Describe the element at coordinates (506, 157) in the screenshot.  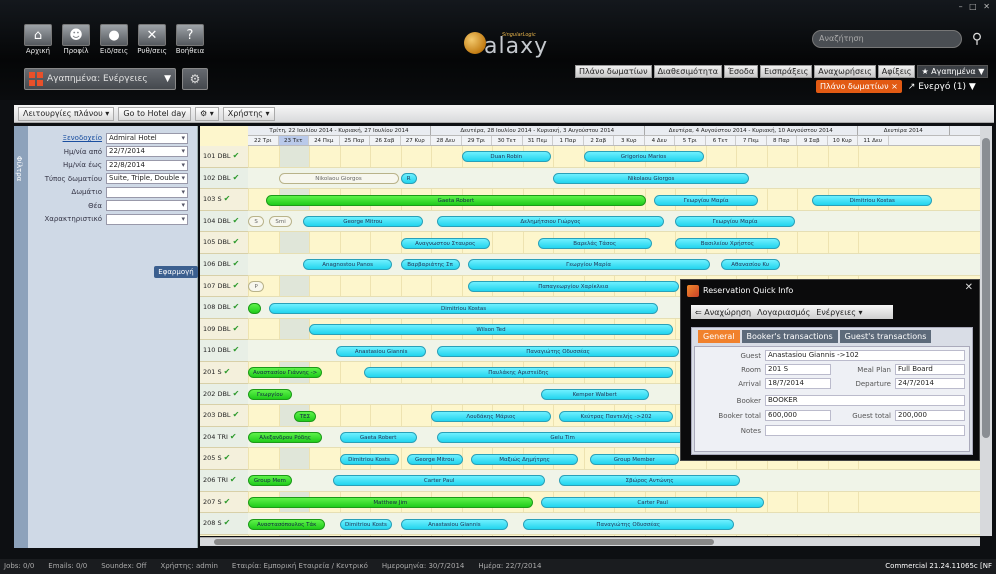
I see `reservation-bar: Duan Robin` at that location.